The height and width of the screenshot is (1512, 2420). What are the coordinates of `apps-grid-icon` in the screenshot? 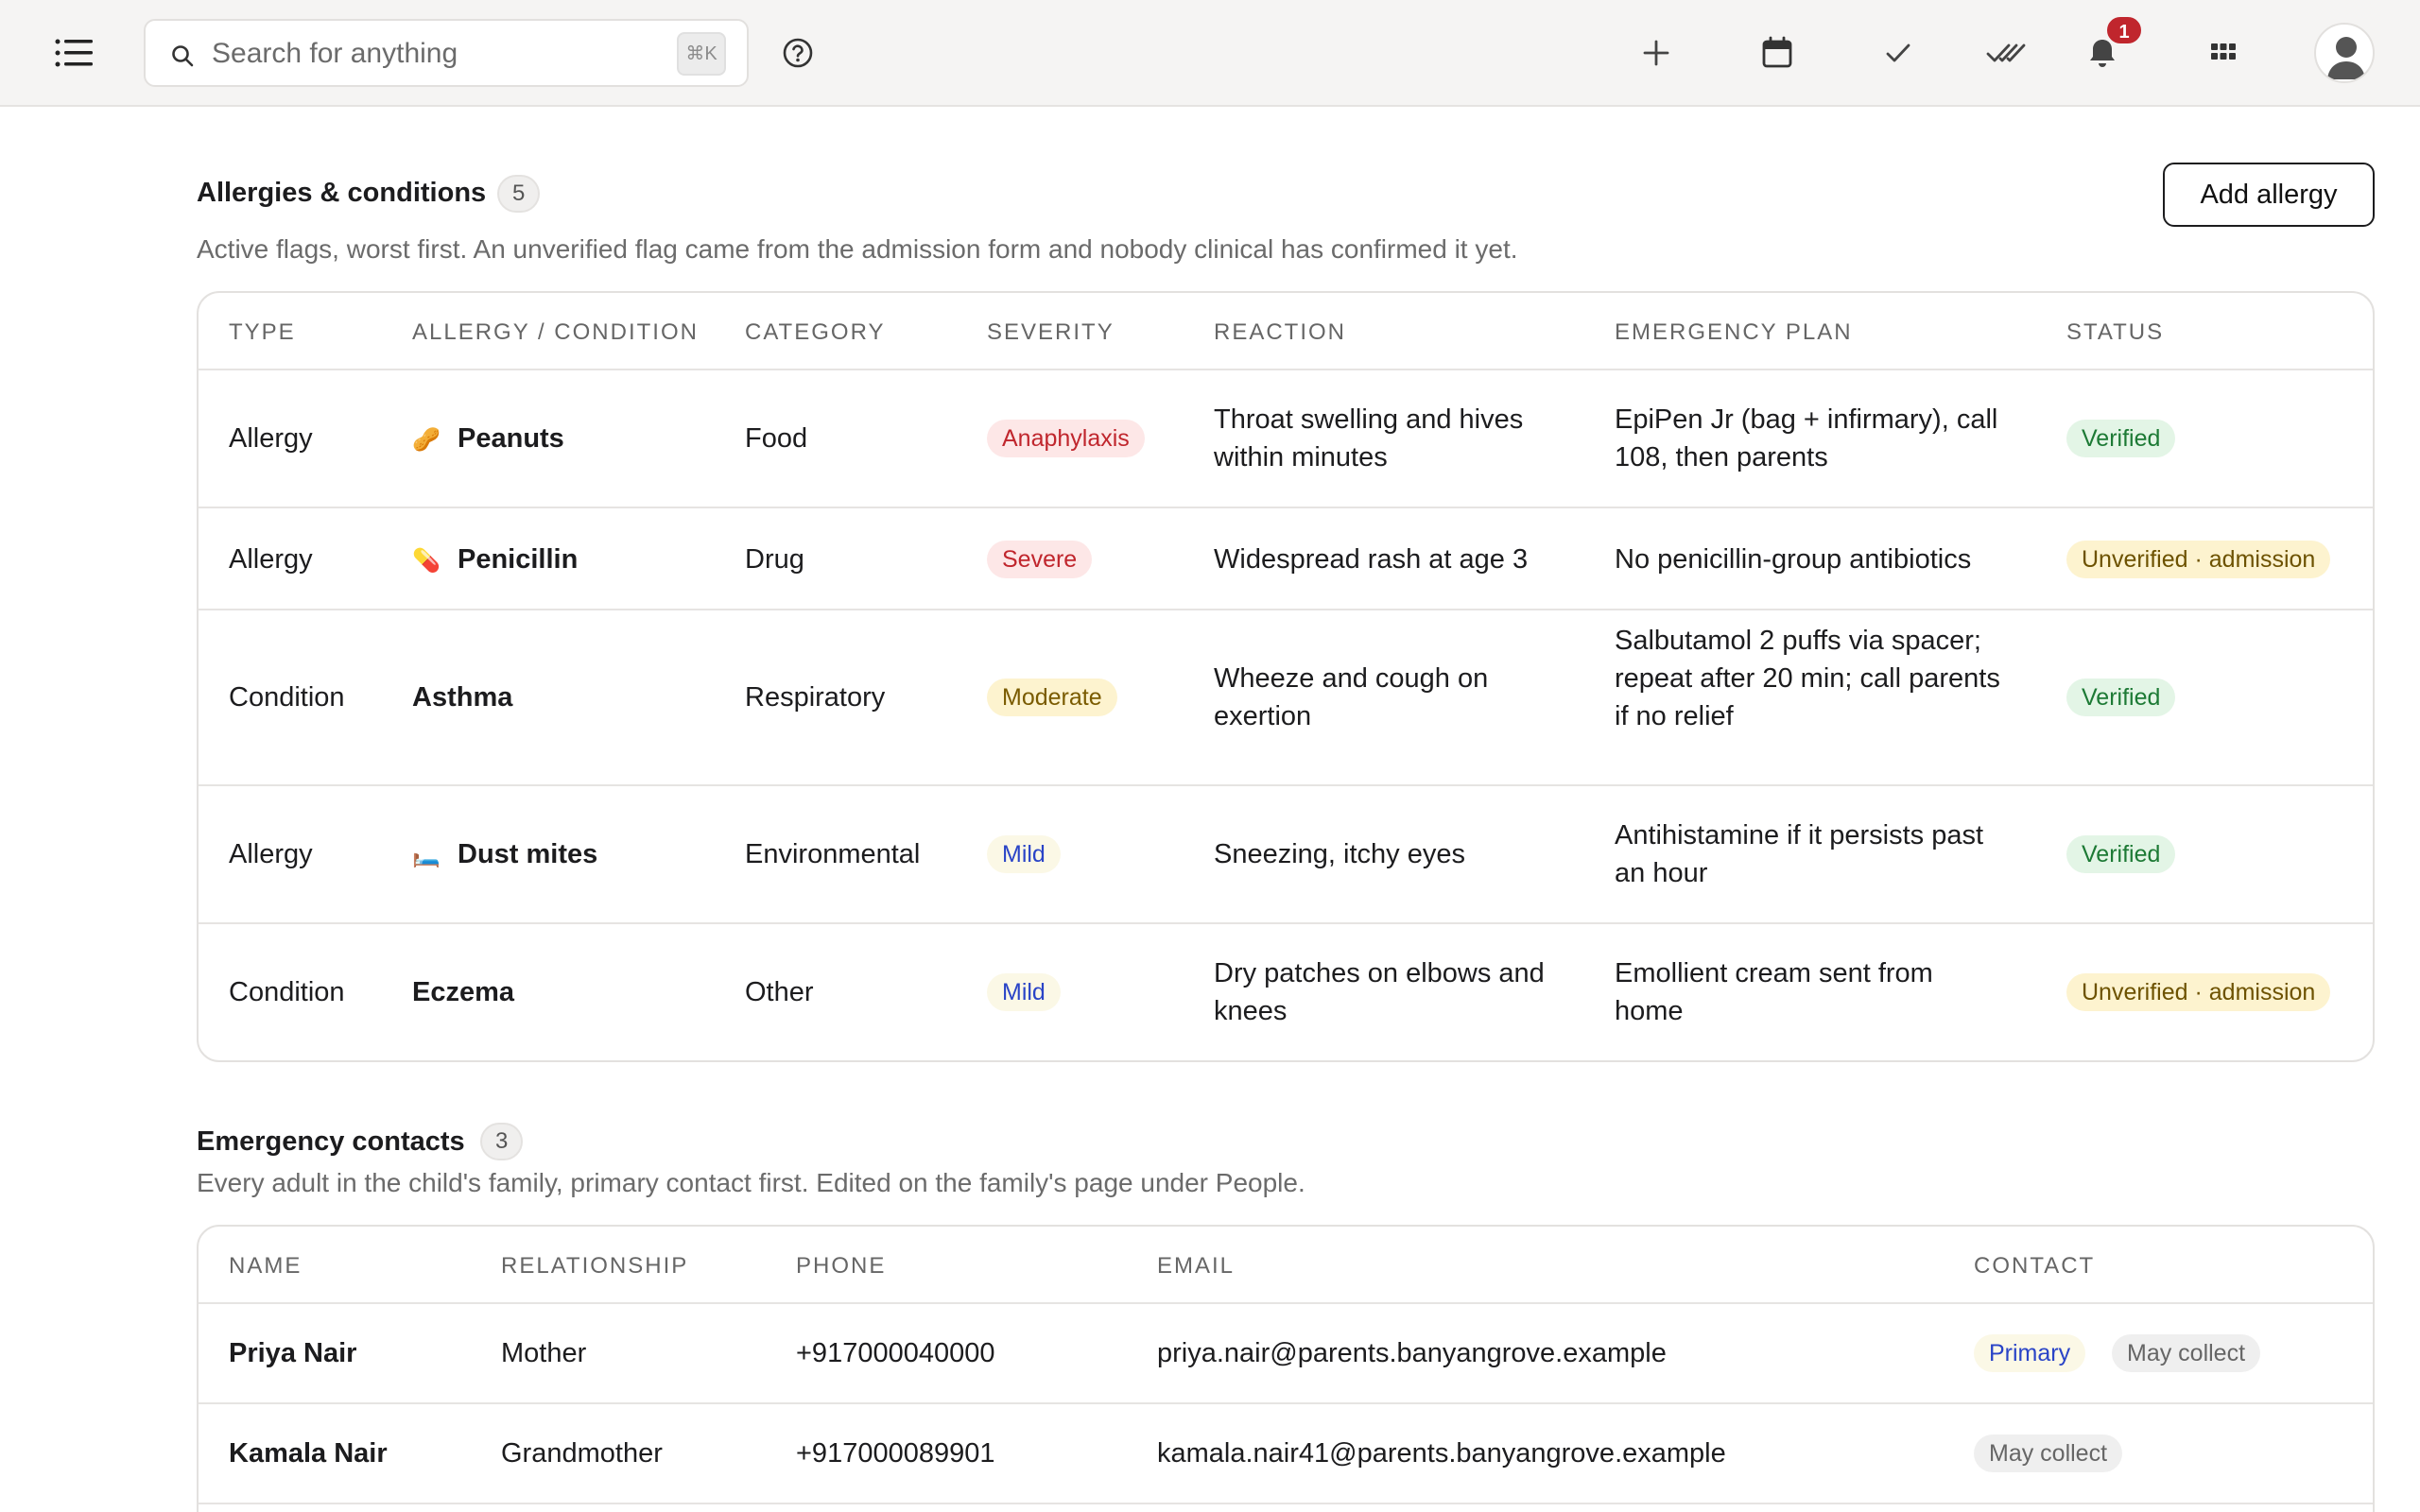 It's located at (2223, 53).